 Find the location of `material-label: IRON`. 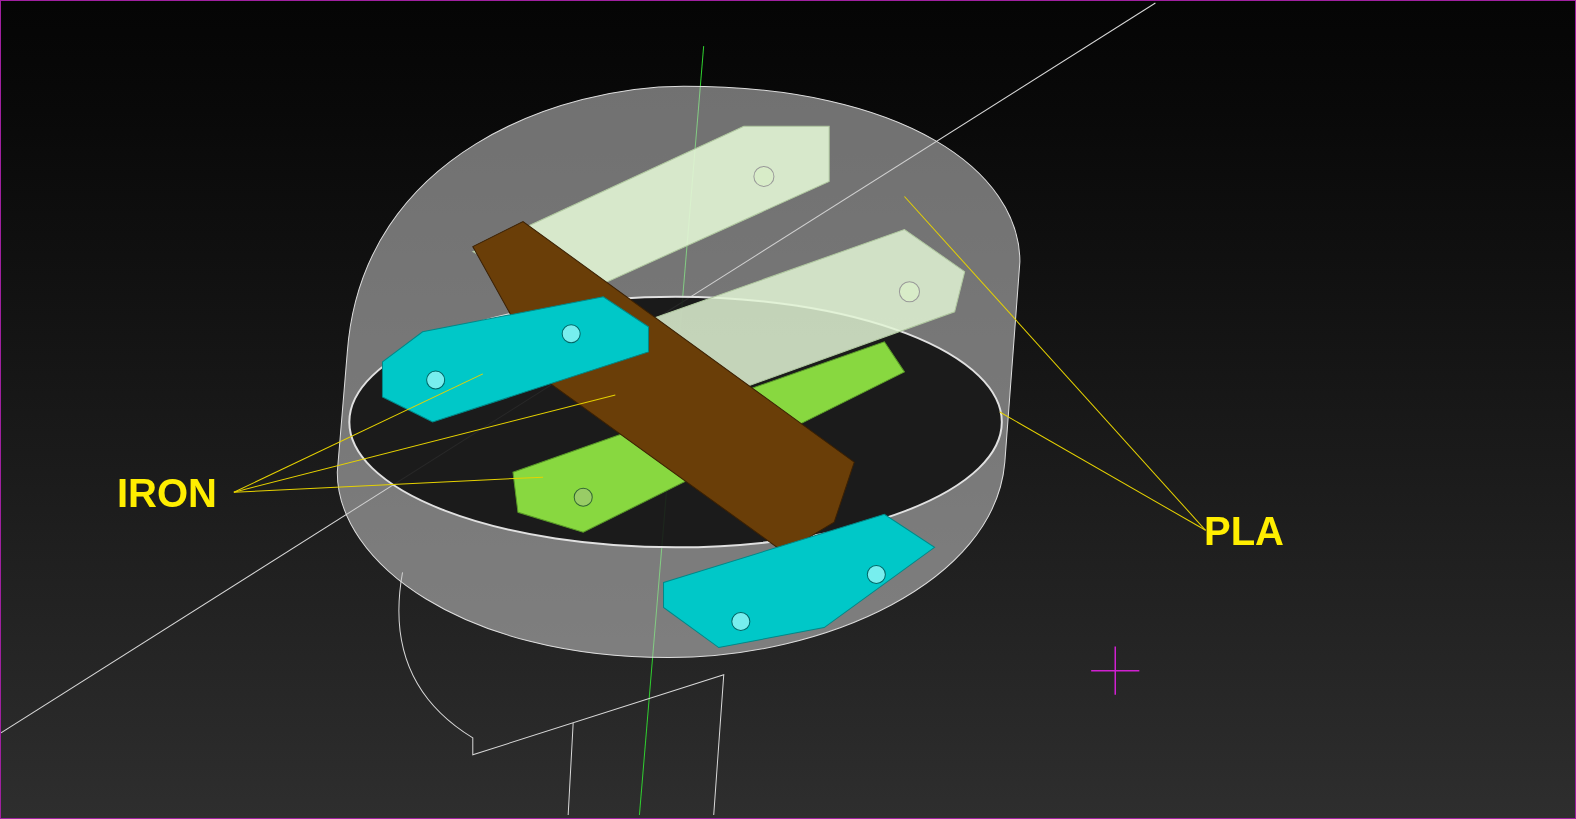

material-label: IRON is located at coordinates (167, 493).